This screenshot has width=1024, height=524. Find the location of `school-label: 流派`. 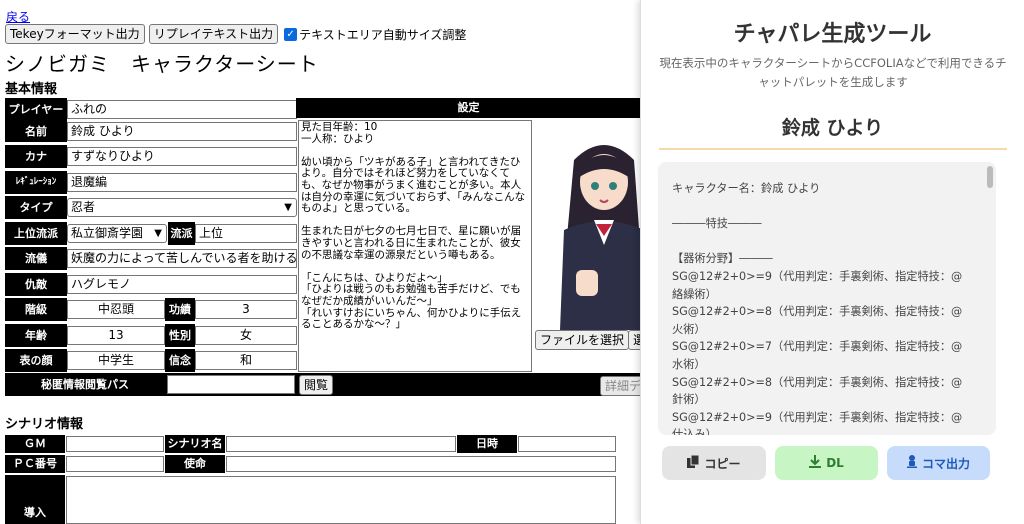

school-label: 流派 is located at coordinates (181, 233).